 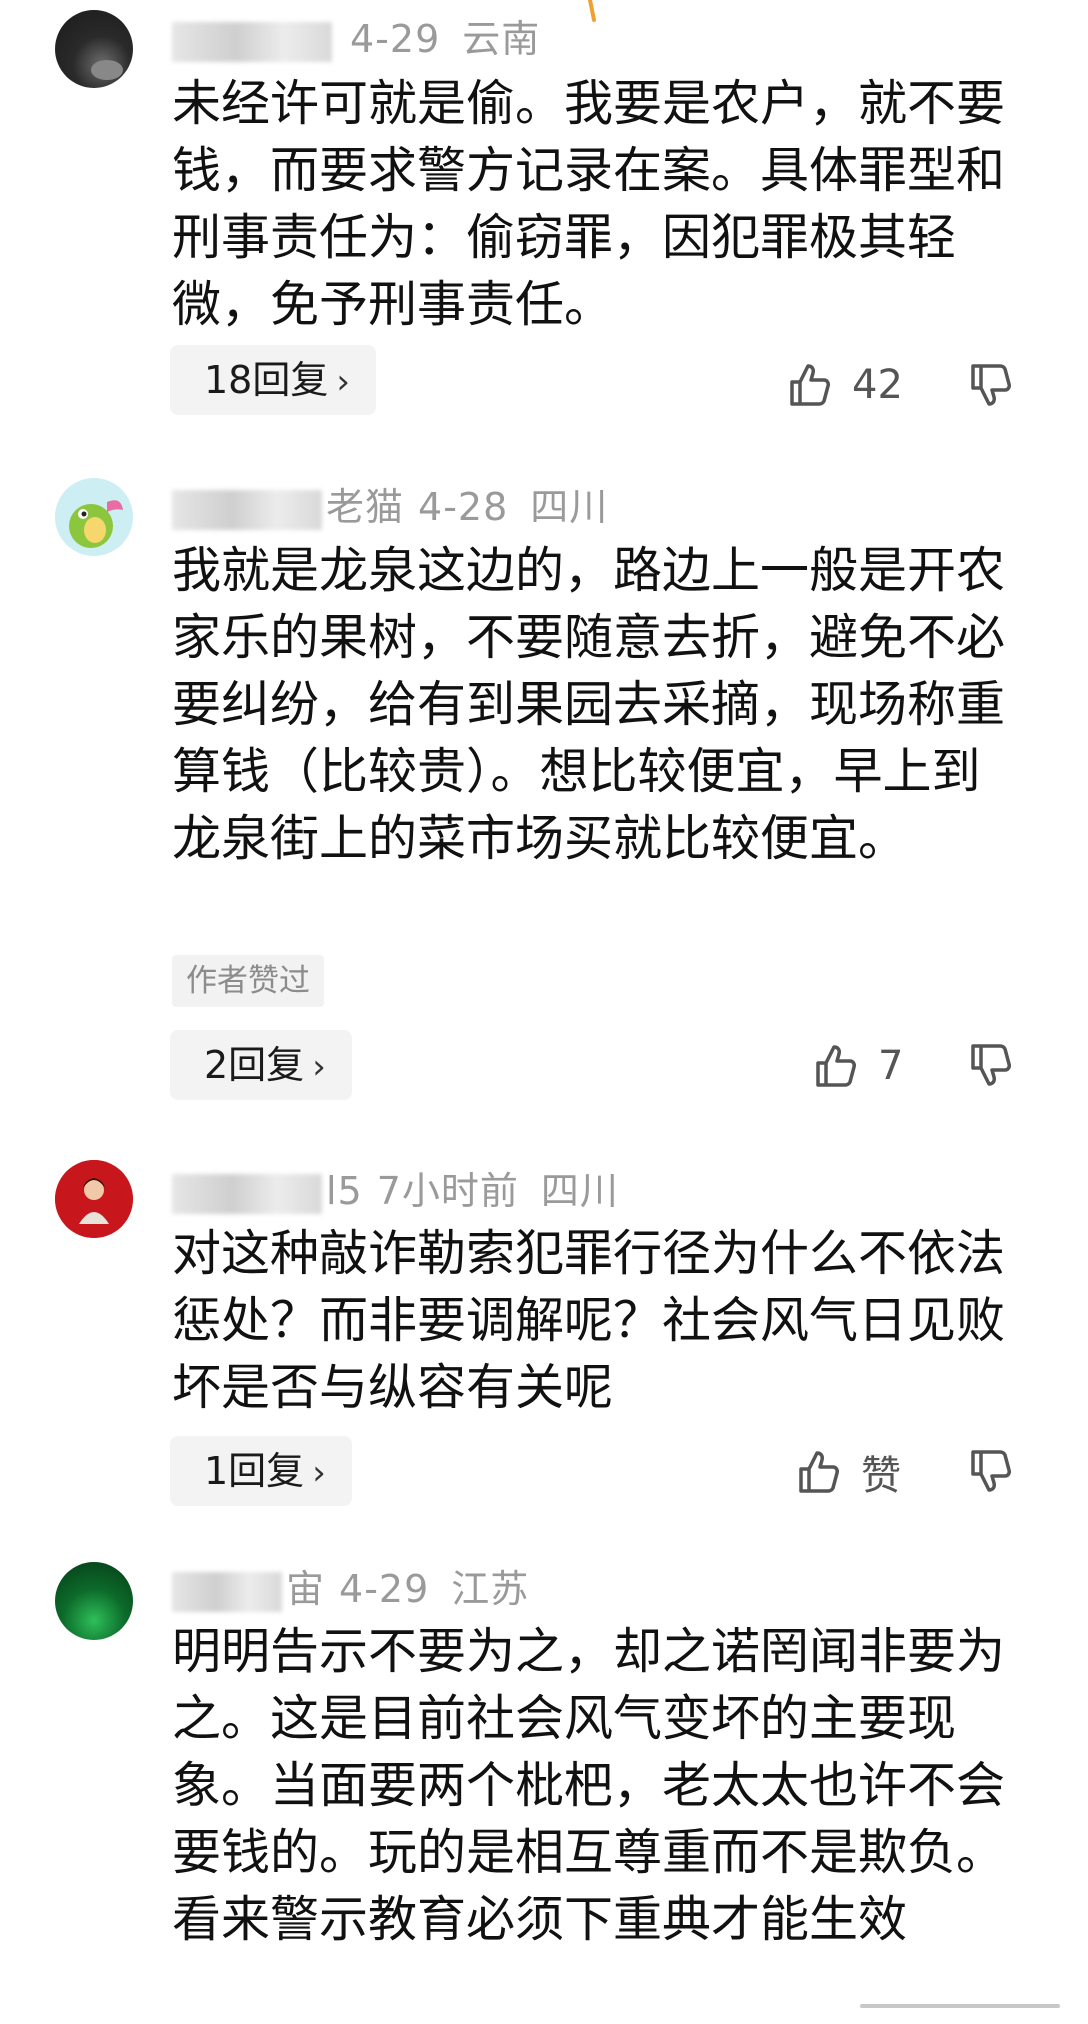 I want to click on like-button: 7, so click(x=856, y=1066).